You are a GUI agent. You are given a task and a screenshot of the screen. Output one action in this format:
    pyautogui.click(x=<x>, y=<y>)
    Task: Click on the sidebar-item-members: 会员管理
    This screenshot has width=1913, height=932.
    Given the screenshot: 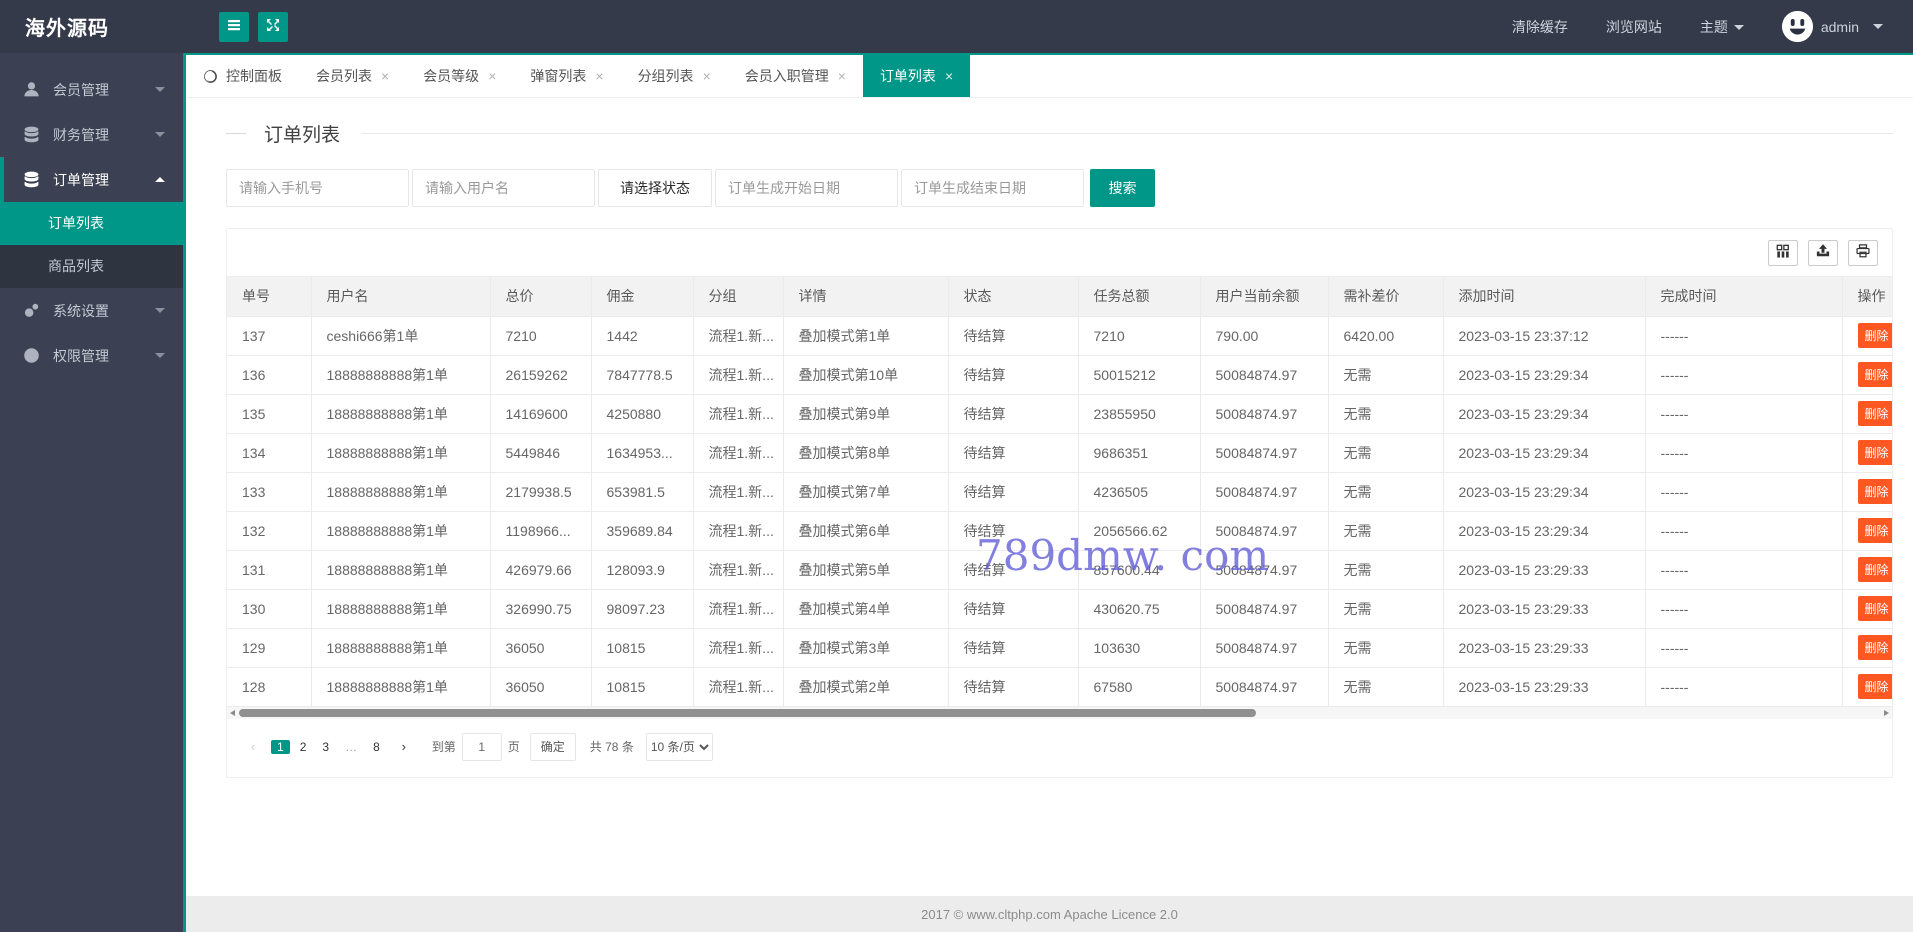 What is the action you would take?
    pyautogui.click(x=91, y=89)
    